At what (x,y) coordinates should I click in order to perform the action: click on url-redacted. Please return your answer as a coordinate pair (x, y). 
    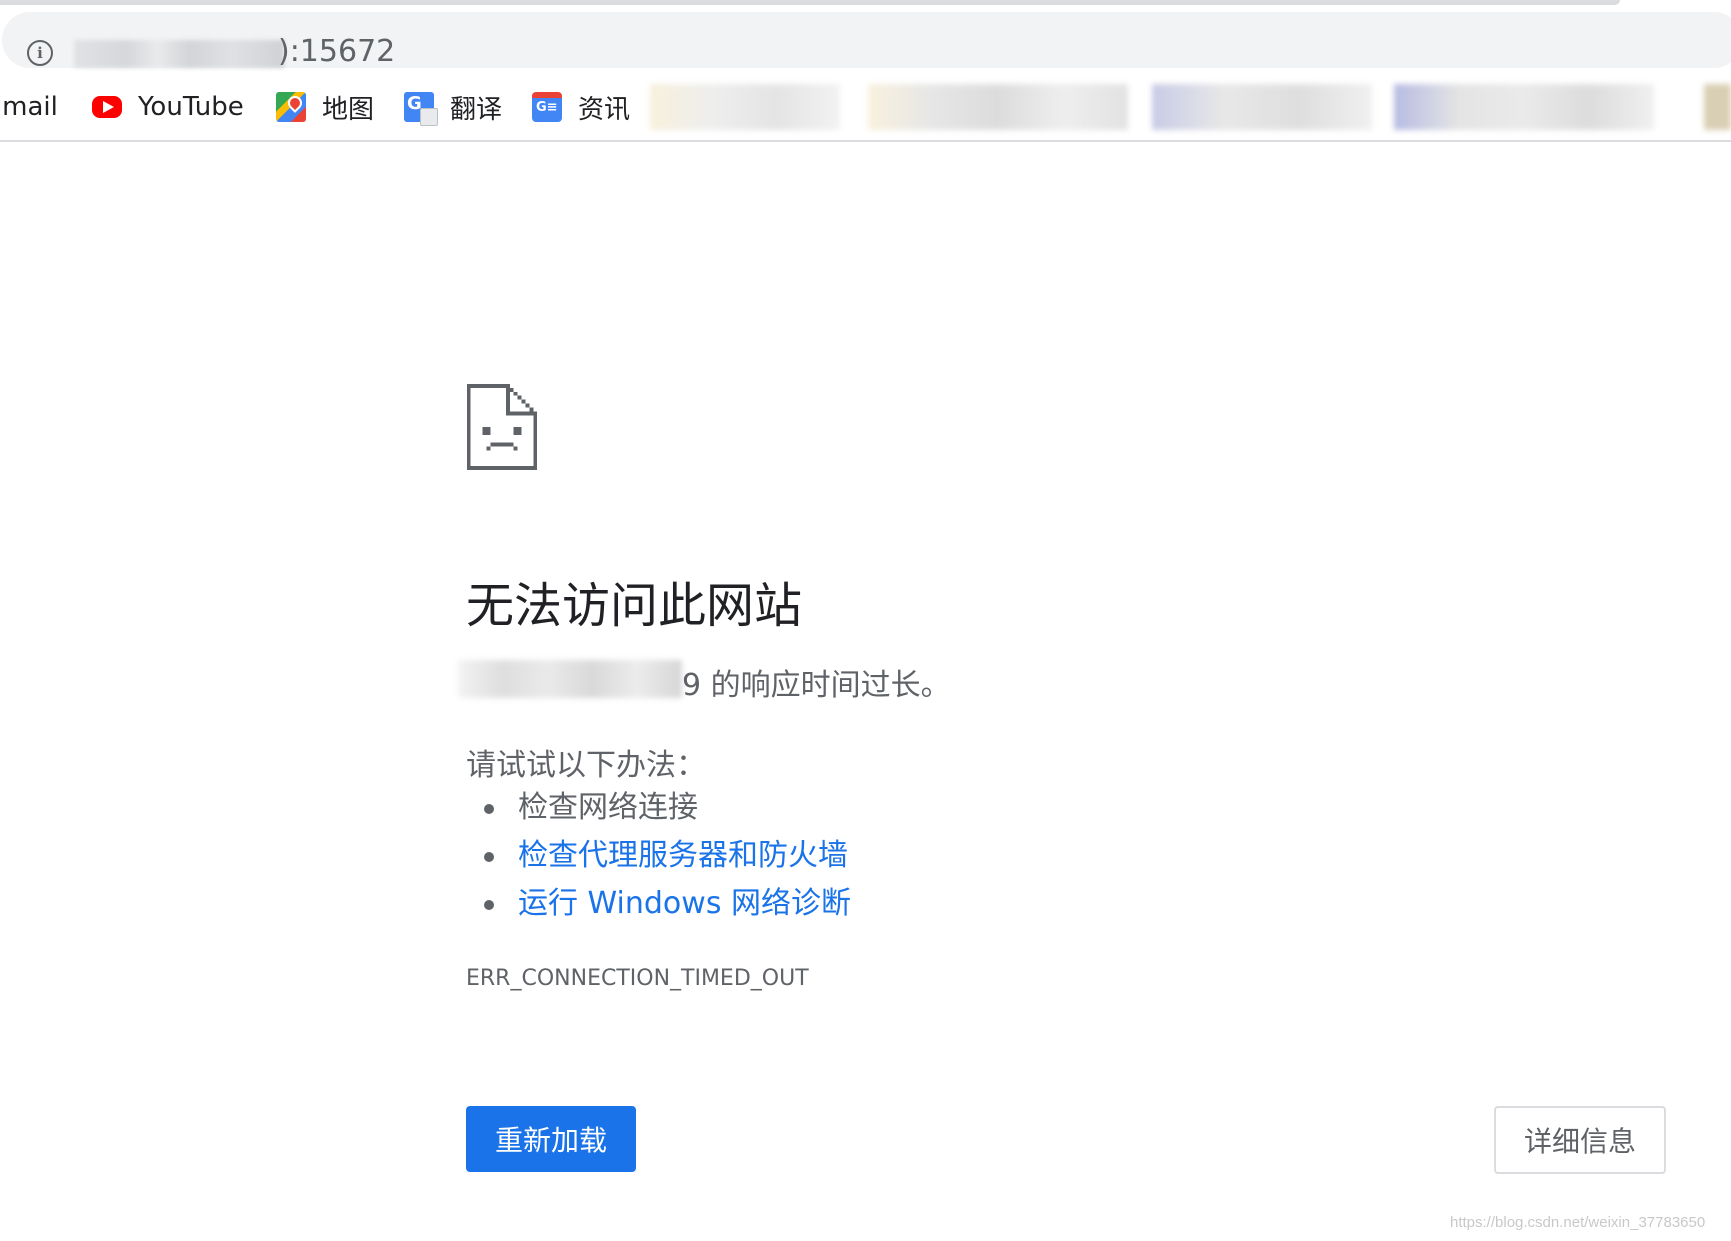
    Looking at the image, I should click on (179, 54).